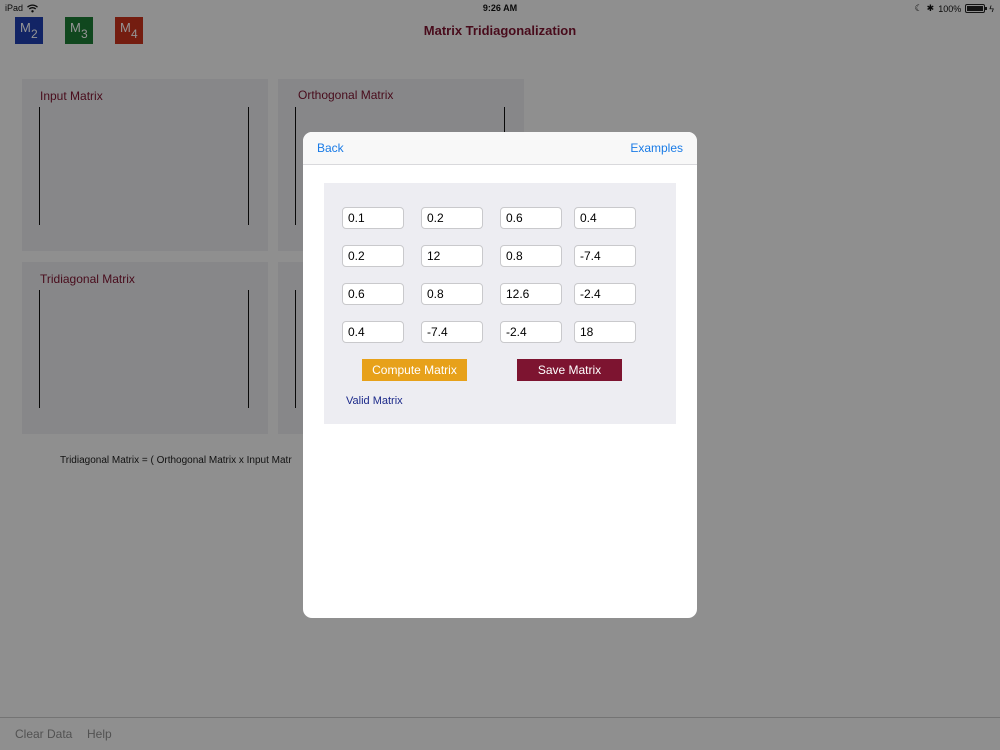 The width and height of the screenshot is (1000, 750). I want to click on matrix-cell-input: 12.6, so click(531, 294).